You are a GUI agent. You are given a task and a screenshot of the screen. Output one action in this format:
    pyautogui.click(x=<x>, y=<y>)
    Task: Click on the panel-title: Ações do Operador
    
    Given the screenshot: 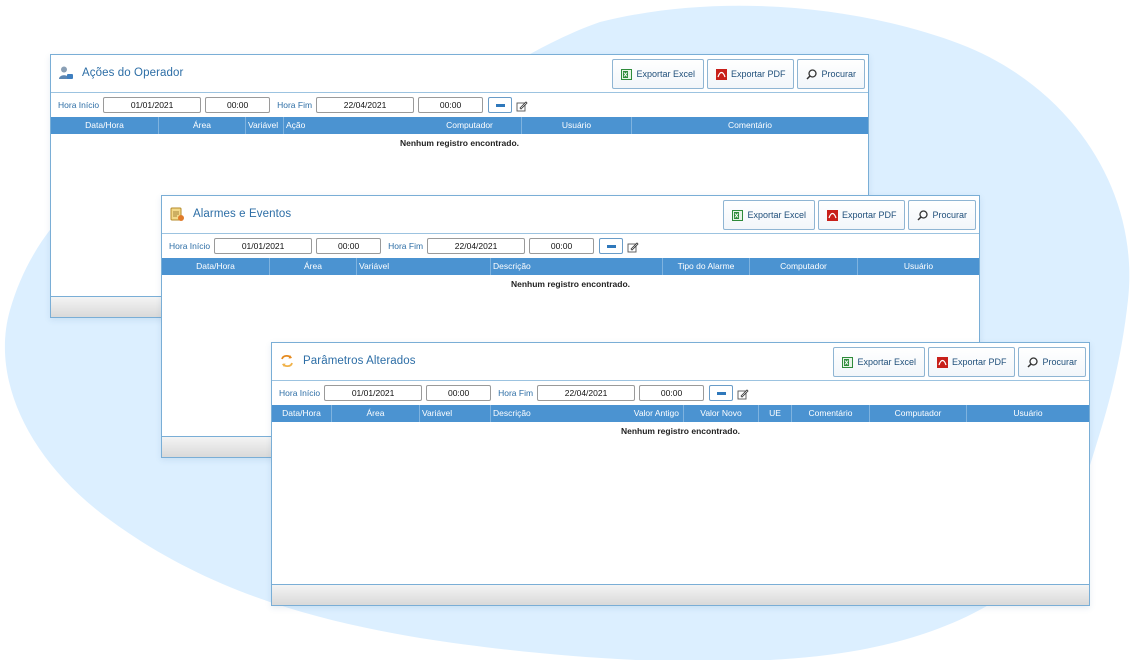 What is the action you would take?
    pyautogui.click(x=133, y=73)
    